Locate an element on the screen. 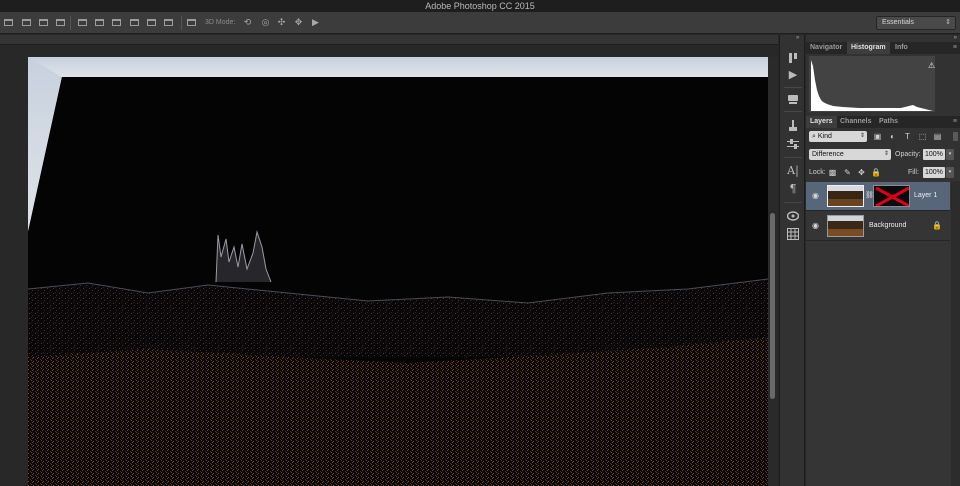 The height and width of the screenshot is (486, 960). layer-row-background: ◉ Background 🔒 is located at coordinates (878, 226).